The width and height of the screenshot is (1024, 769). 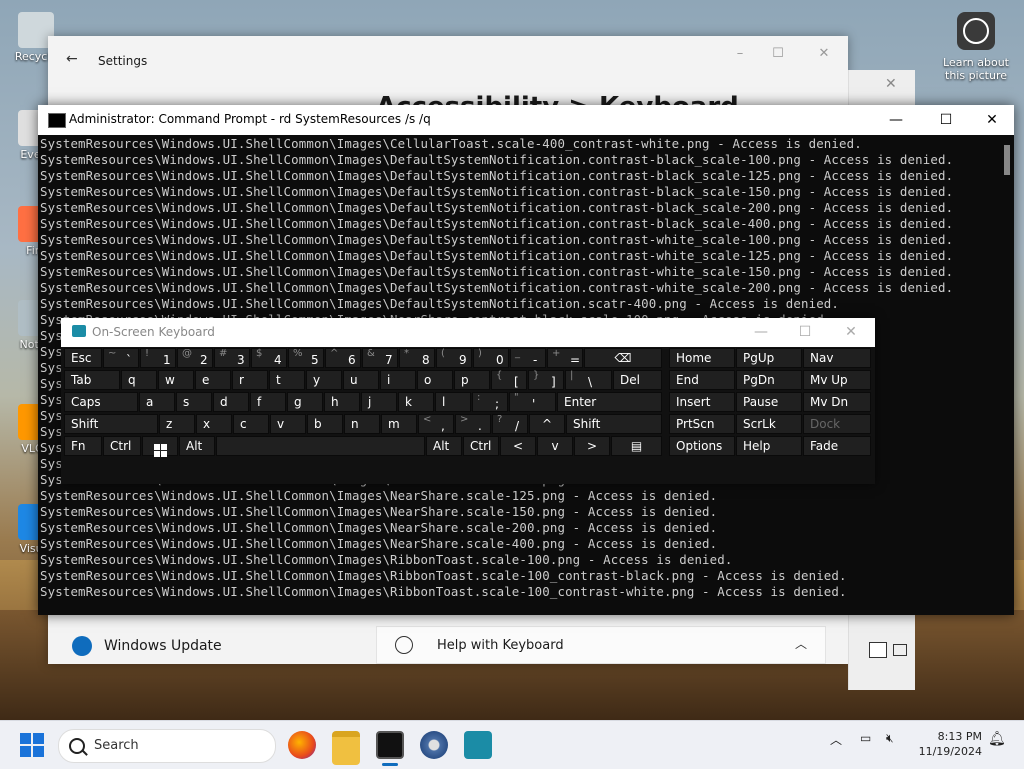 I want to click on key-pgdn: PgDn, so click(x=769, y=380).